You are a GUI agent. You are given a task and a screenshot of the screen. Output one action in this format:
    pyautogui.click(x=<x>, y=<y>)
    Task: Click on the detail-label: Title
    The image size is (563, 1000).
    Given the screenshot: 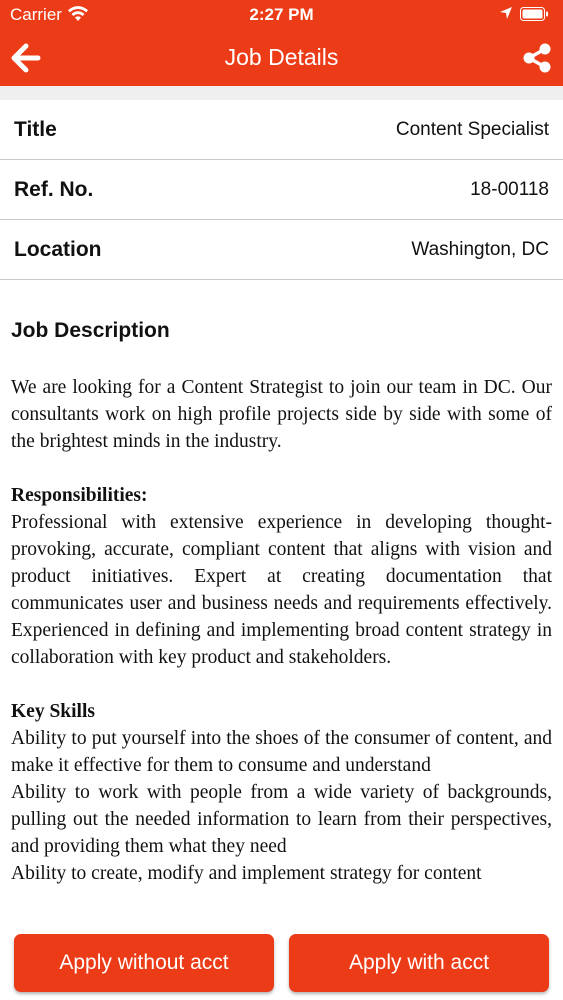 What is the action you would take?
    pyautogui.click(x=35, y=129)
    